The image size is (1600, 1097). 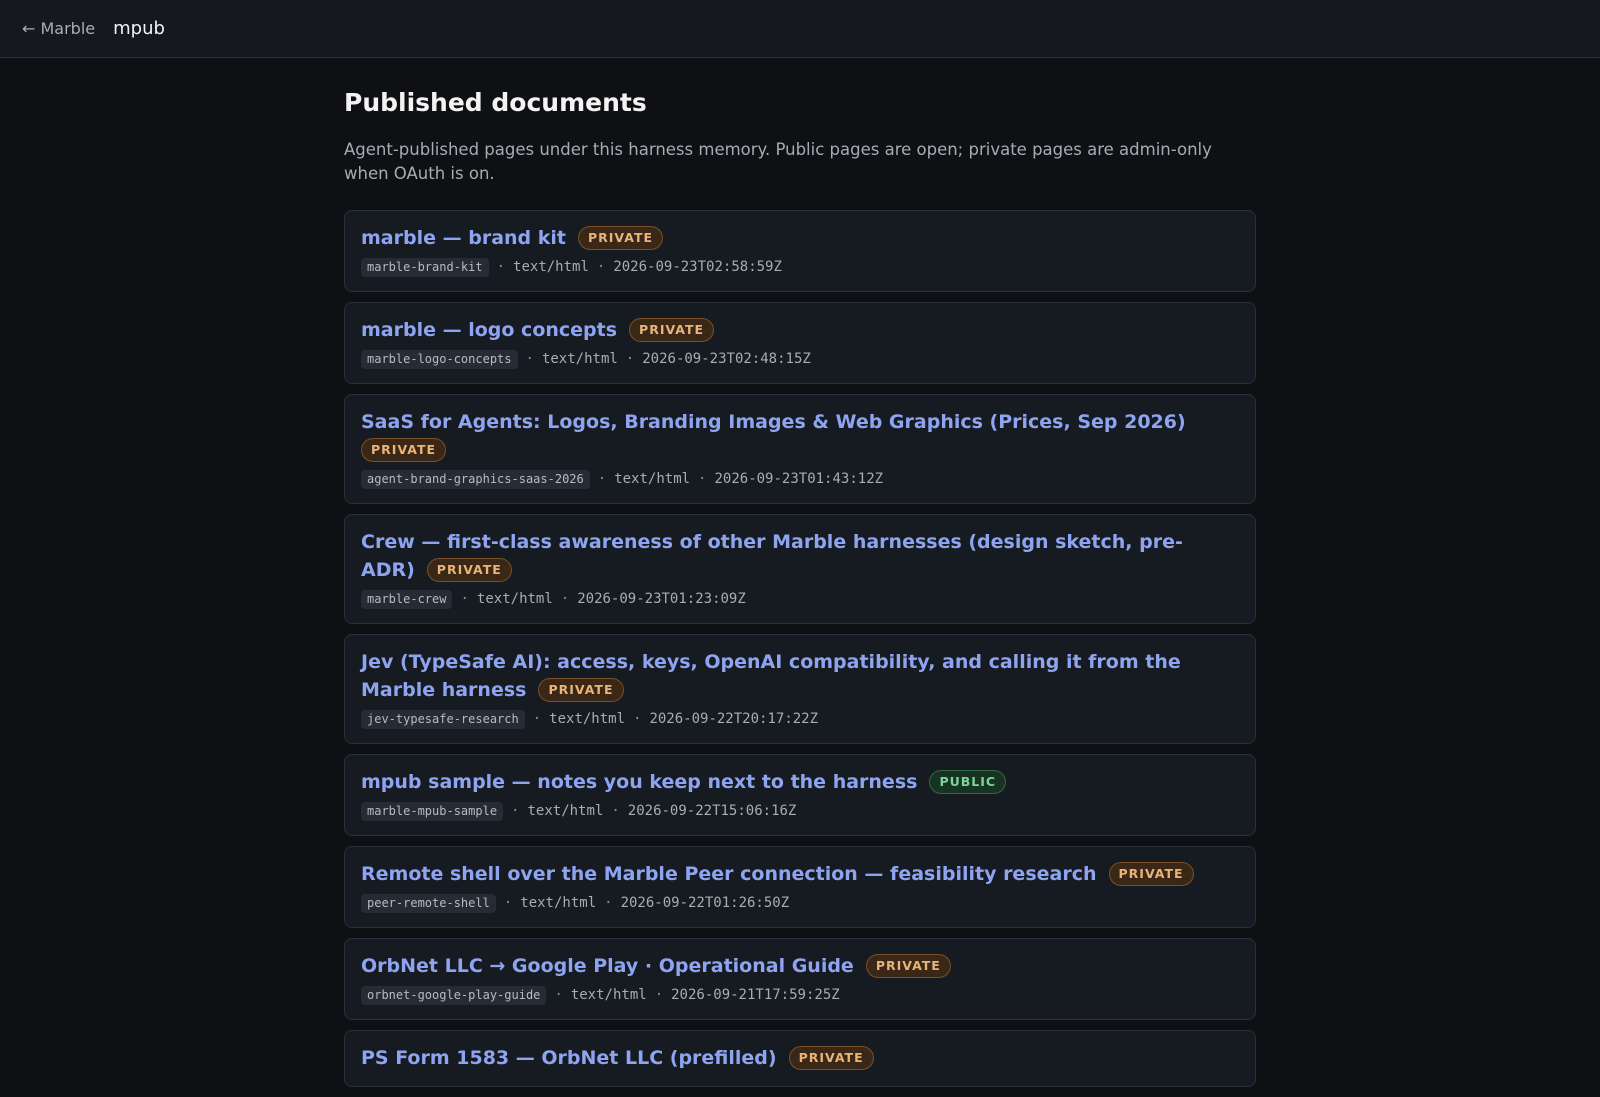 I want to click on document-timestamp: 2026-09-22T01:26:50Z, so click(x=705, y=903).